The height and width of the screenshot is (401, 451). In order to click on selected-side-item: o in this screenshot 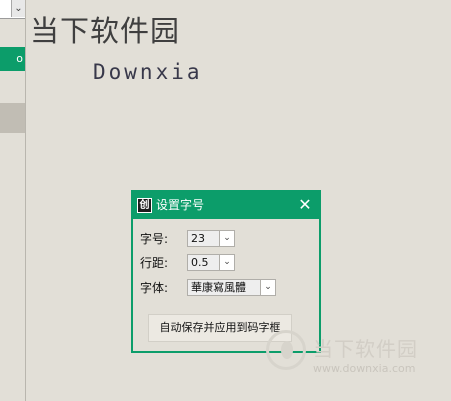, I will do `click(12, 59)`.